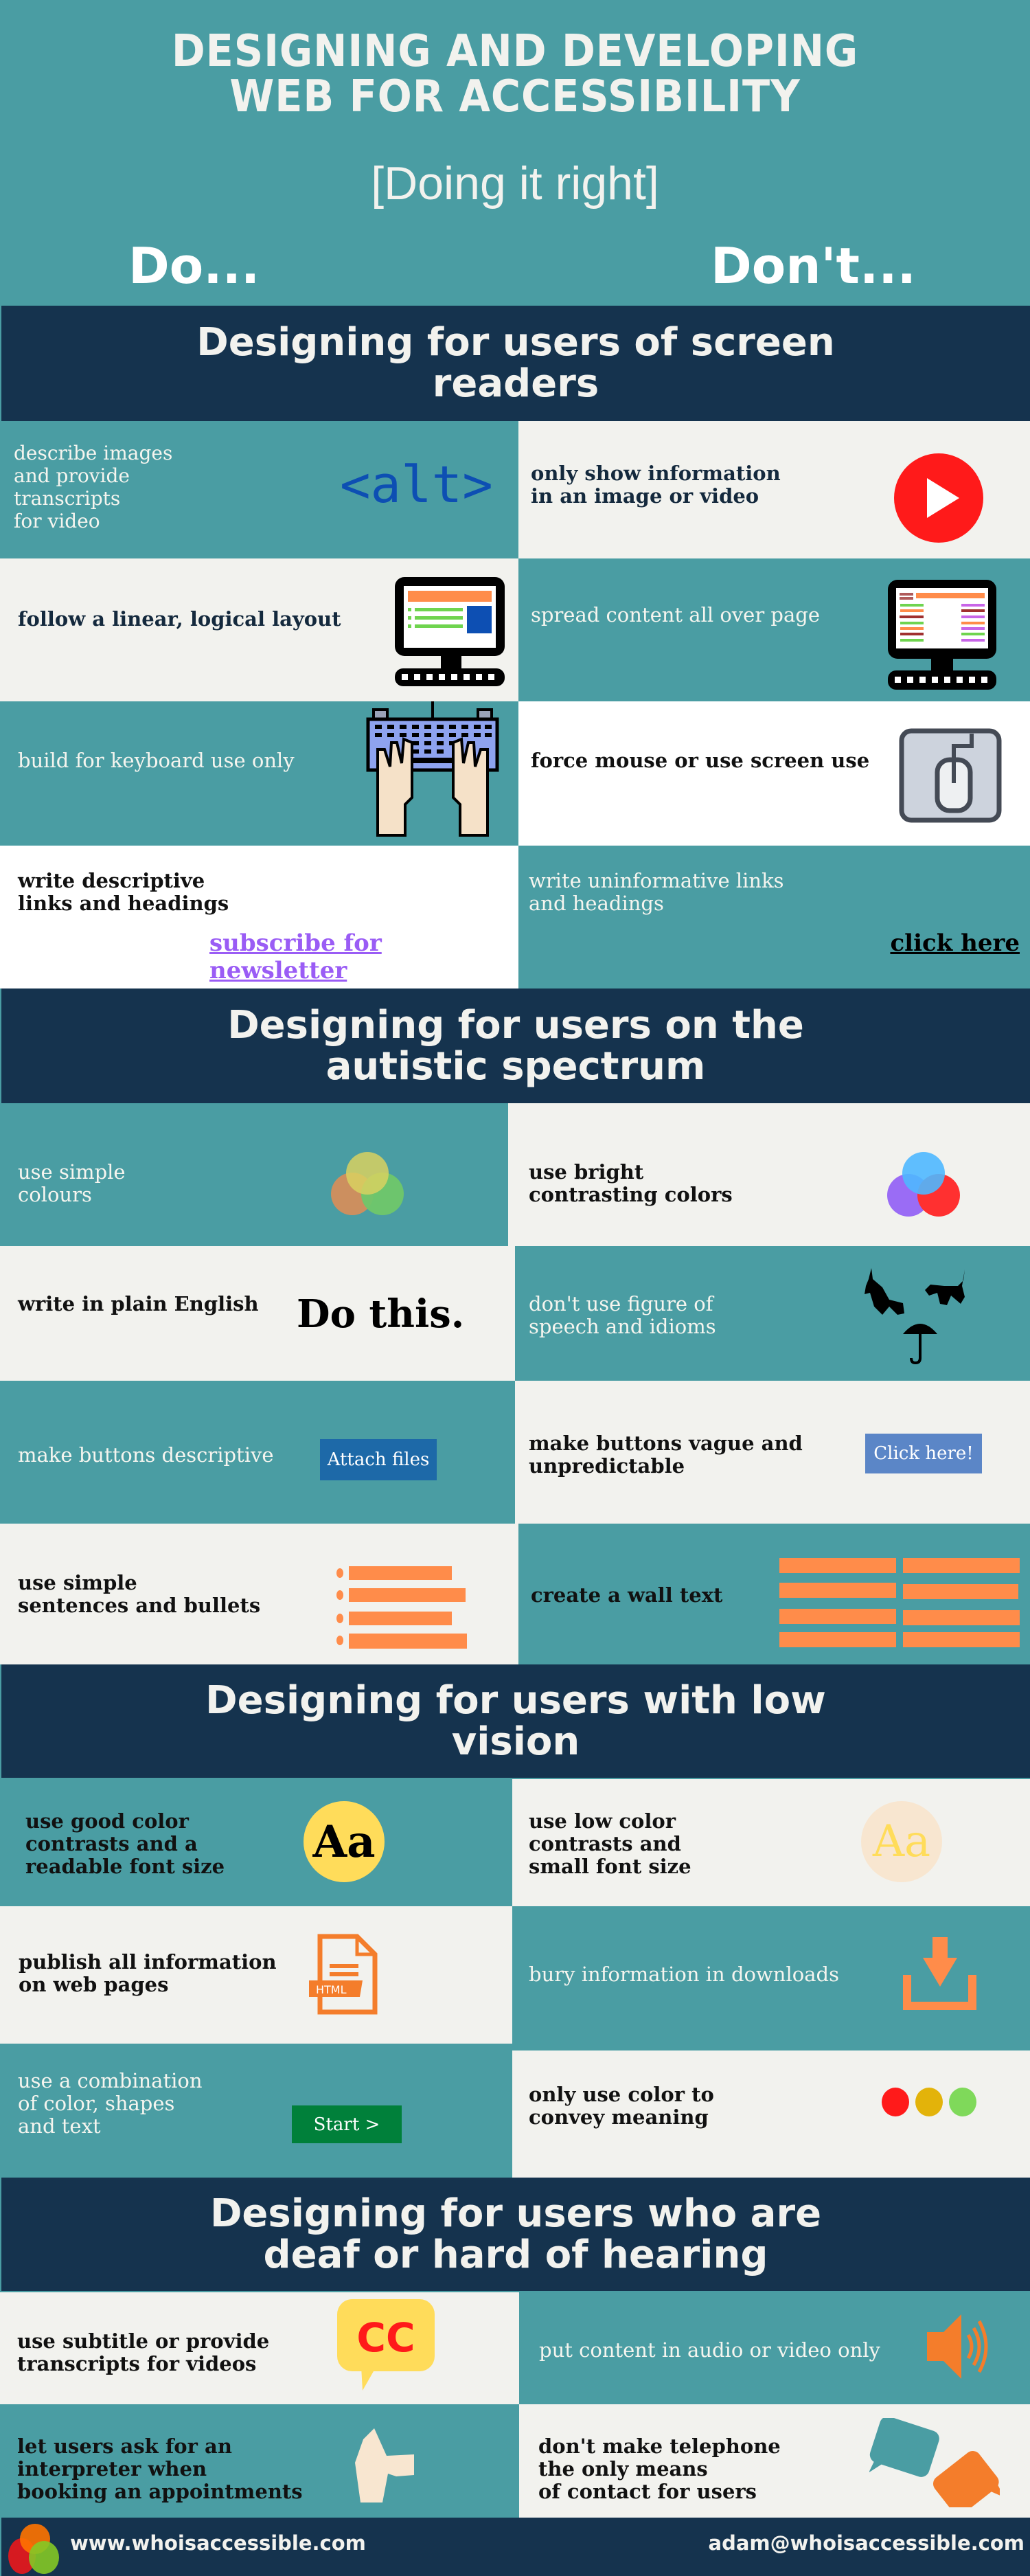 Image resolution: width=1030 pixels, height=2576 pixels. Describe the element at coordinates (899, 1602) in the screenshot. I see `wall-of-text-icon` at that location.